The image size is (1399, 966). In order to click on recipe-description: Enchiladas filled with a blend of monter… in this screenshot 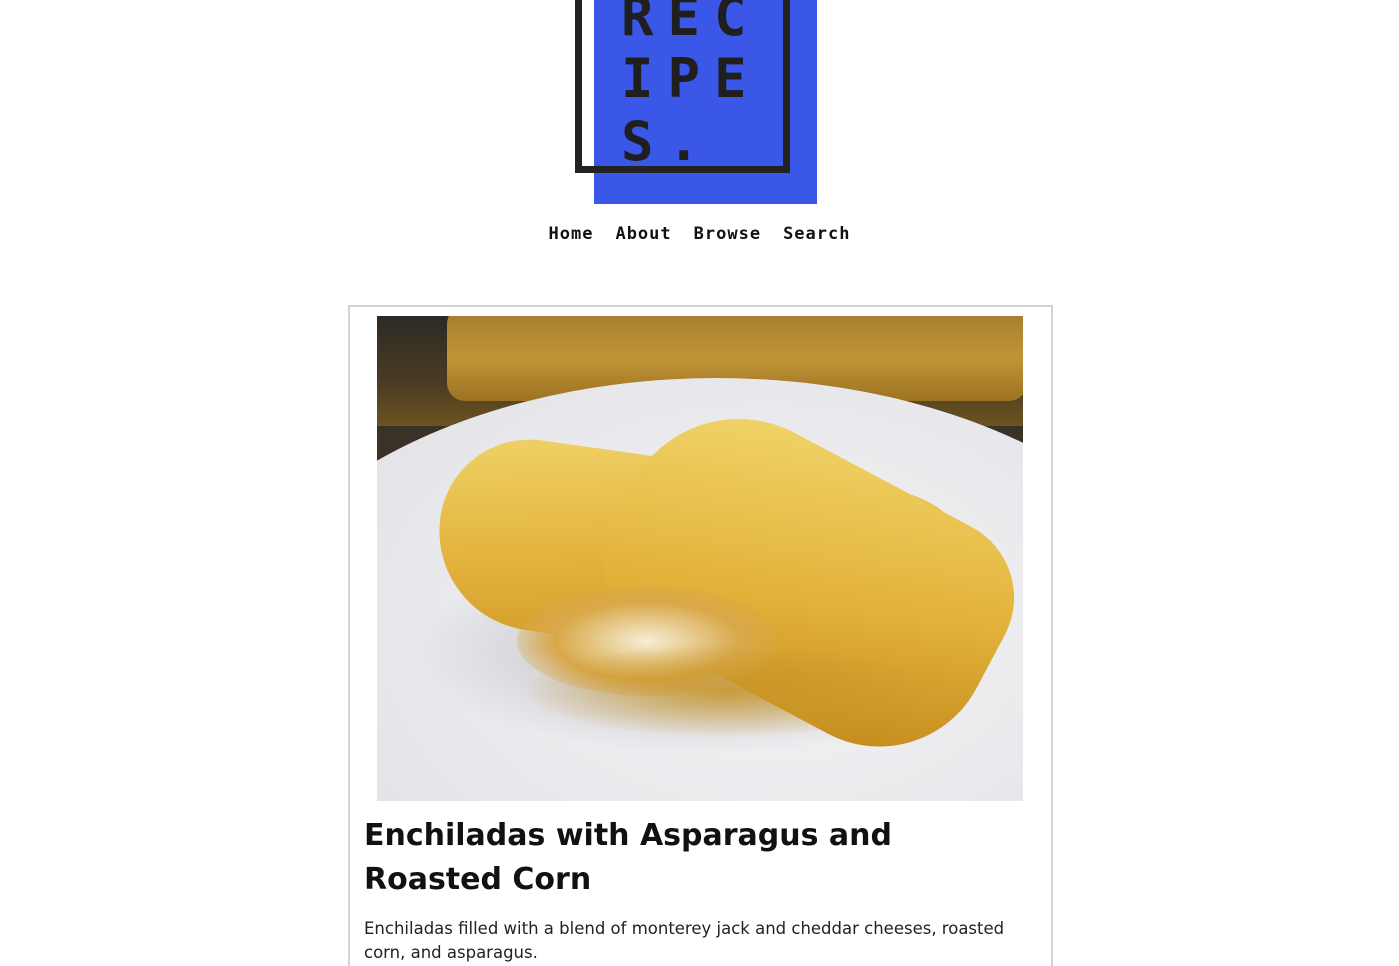, I will do `click(684, 940)`.